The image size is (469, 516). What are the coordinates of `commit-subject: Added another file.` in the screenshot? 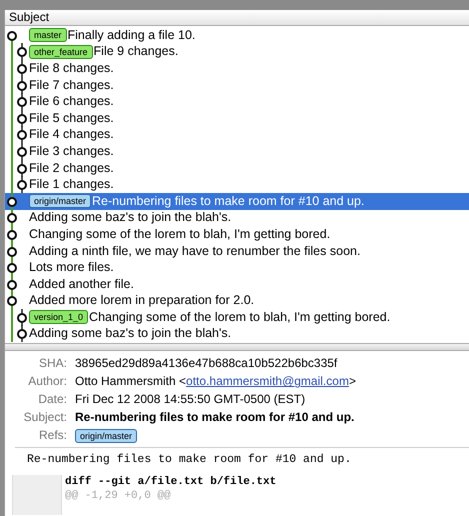 It's located at (81, 284).